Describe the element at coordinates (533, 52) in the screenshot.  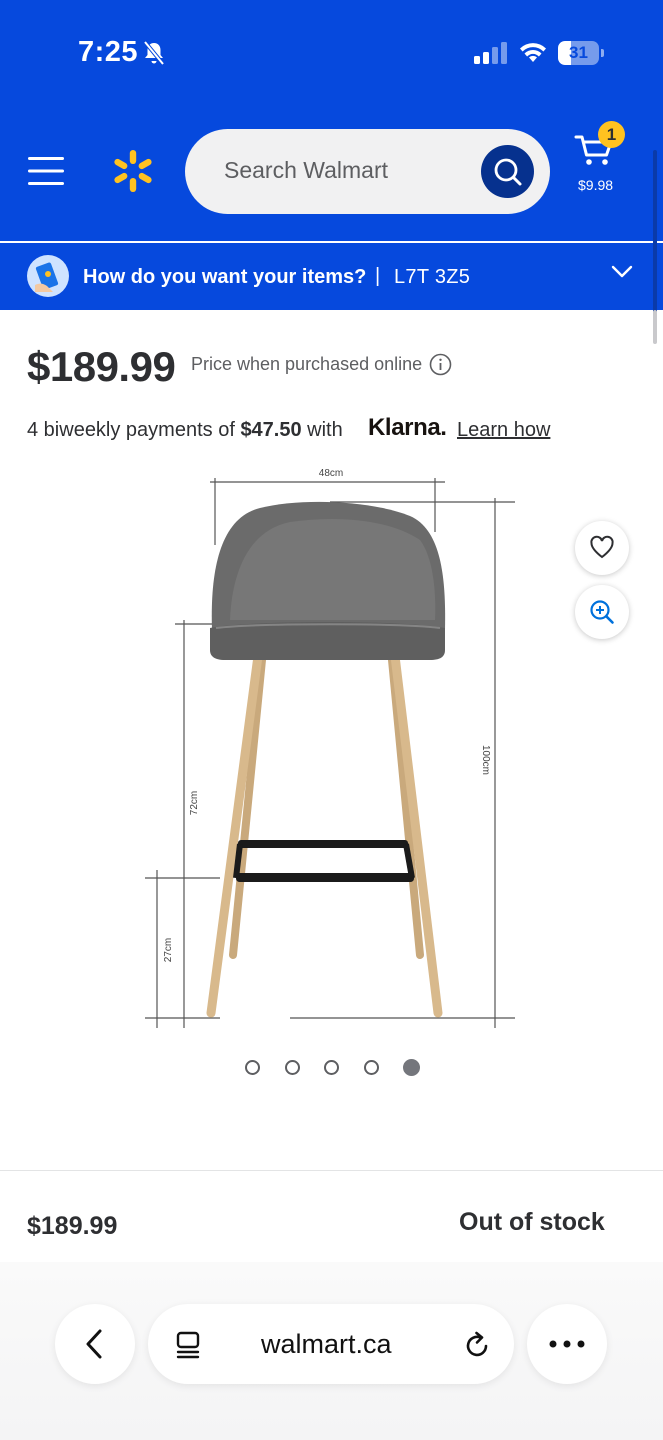
I see `wifi-icon` at that location.